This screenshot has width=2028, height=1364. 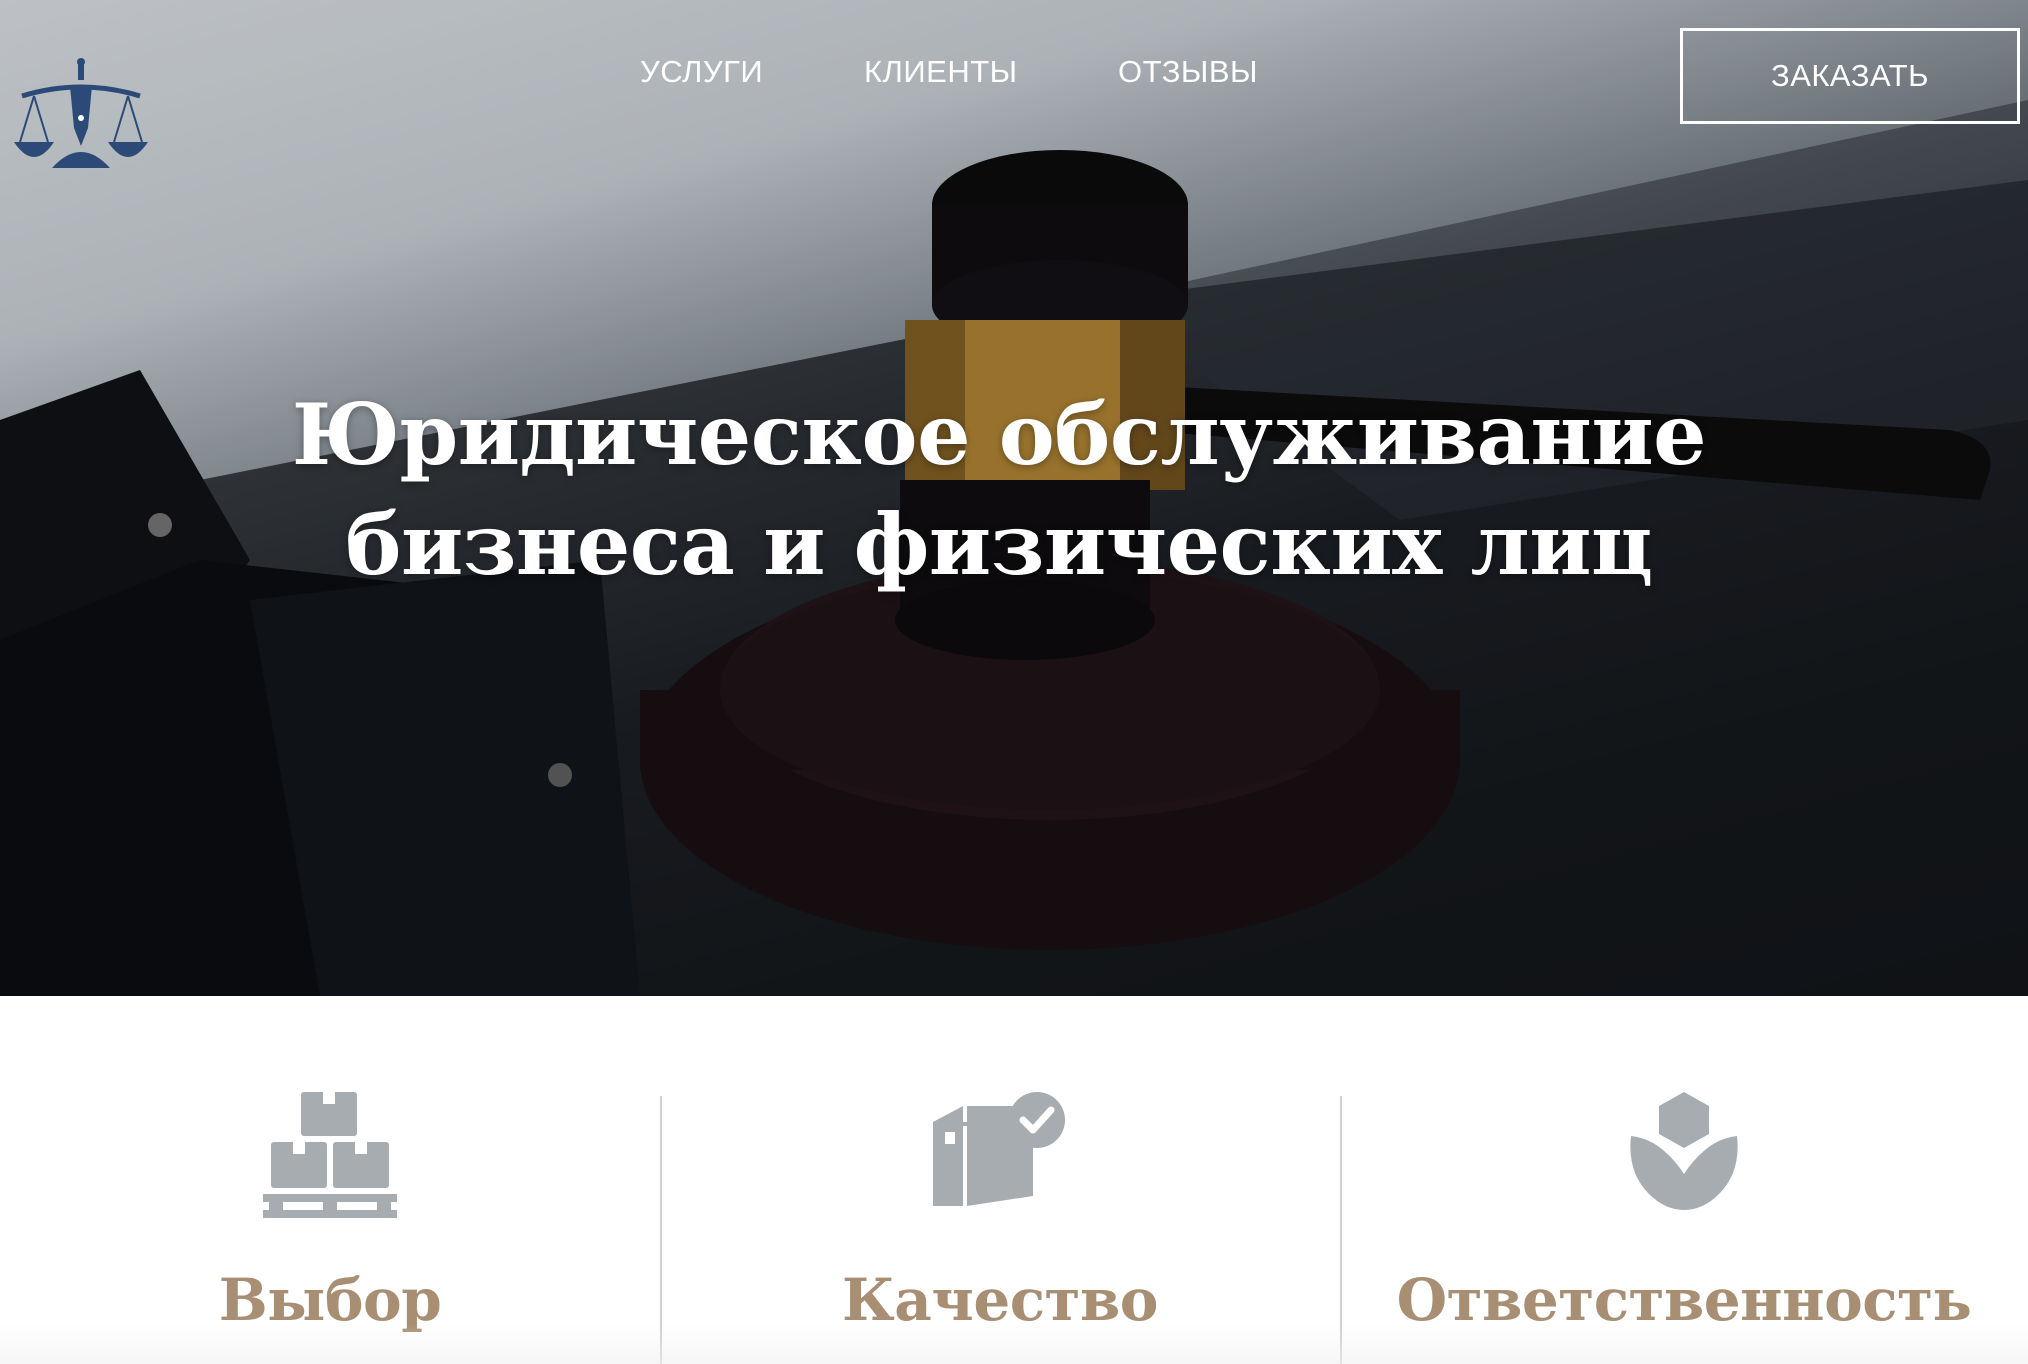 I want to click on hero-title-line1: Юридическое обслуживание, so click(x=999, y=434).